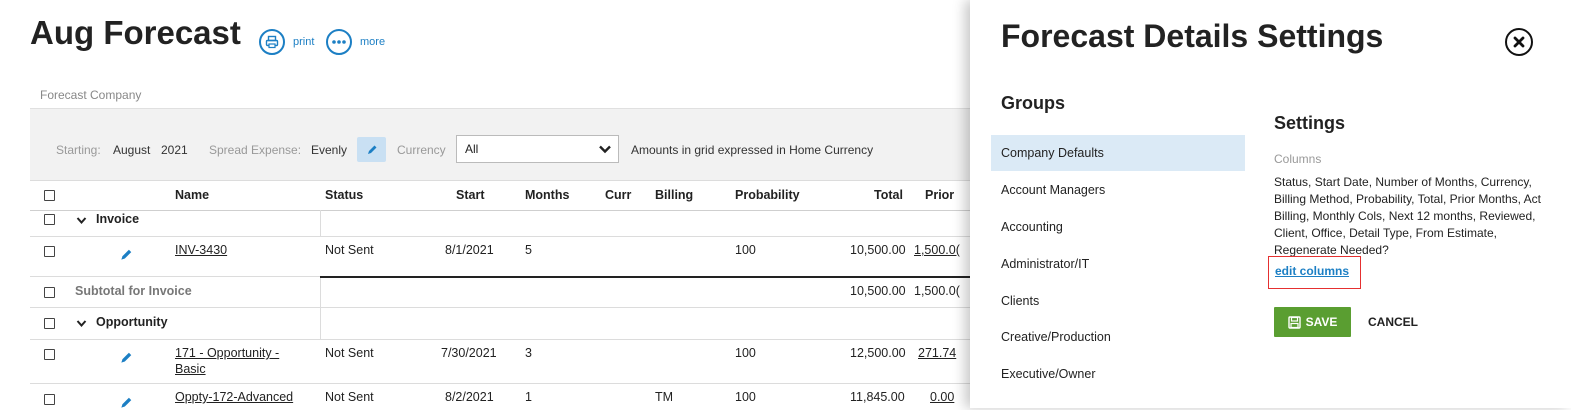 The width and height of the screenshot is (1571, 410). Describe the element at coordinates (132, 322) in the screenshot. I see `group-label-opportunity: Opportunity` at that location.